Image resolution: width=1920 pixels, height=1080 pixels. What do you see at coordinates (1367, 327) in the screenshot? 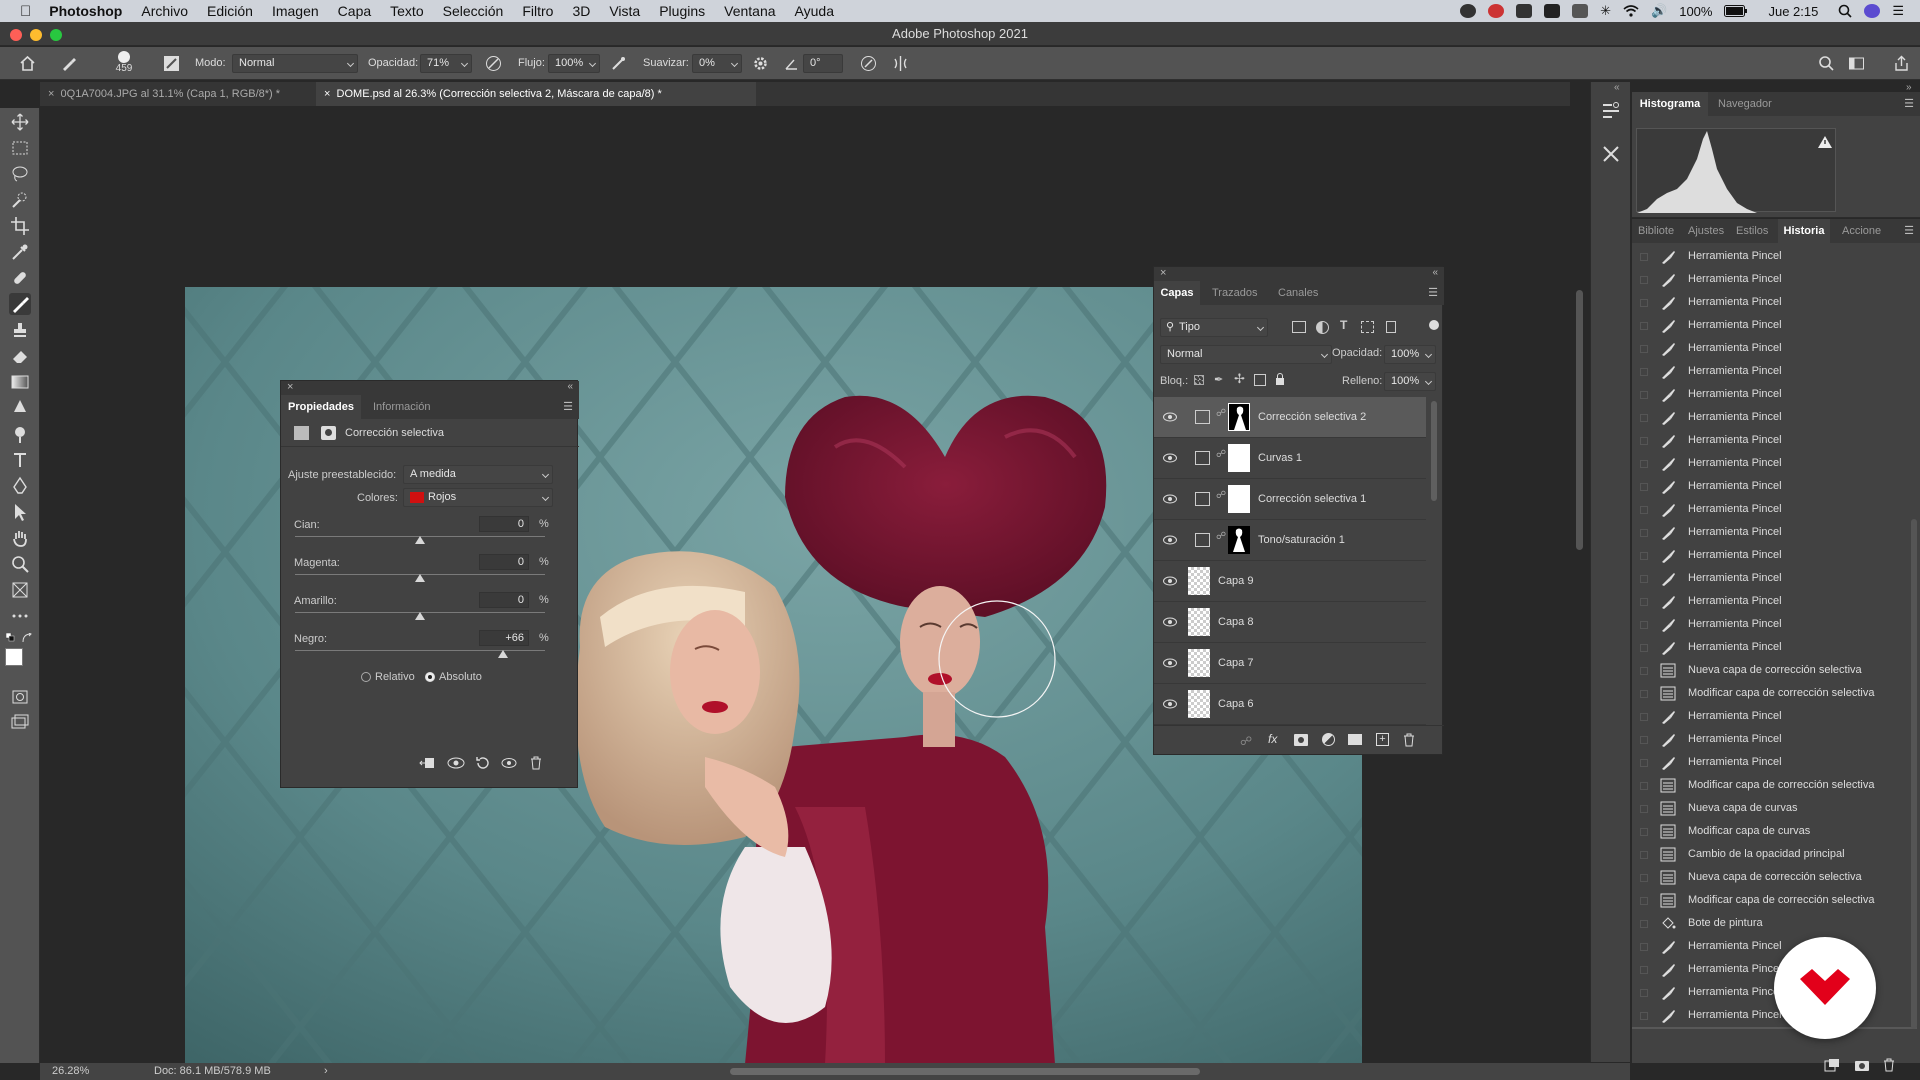
I see `filter-shape-icon` at bounding box center [1367, 327].